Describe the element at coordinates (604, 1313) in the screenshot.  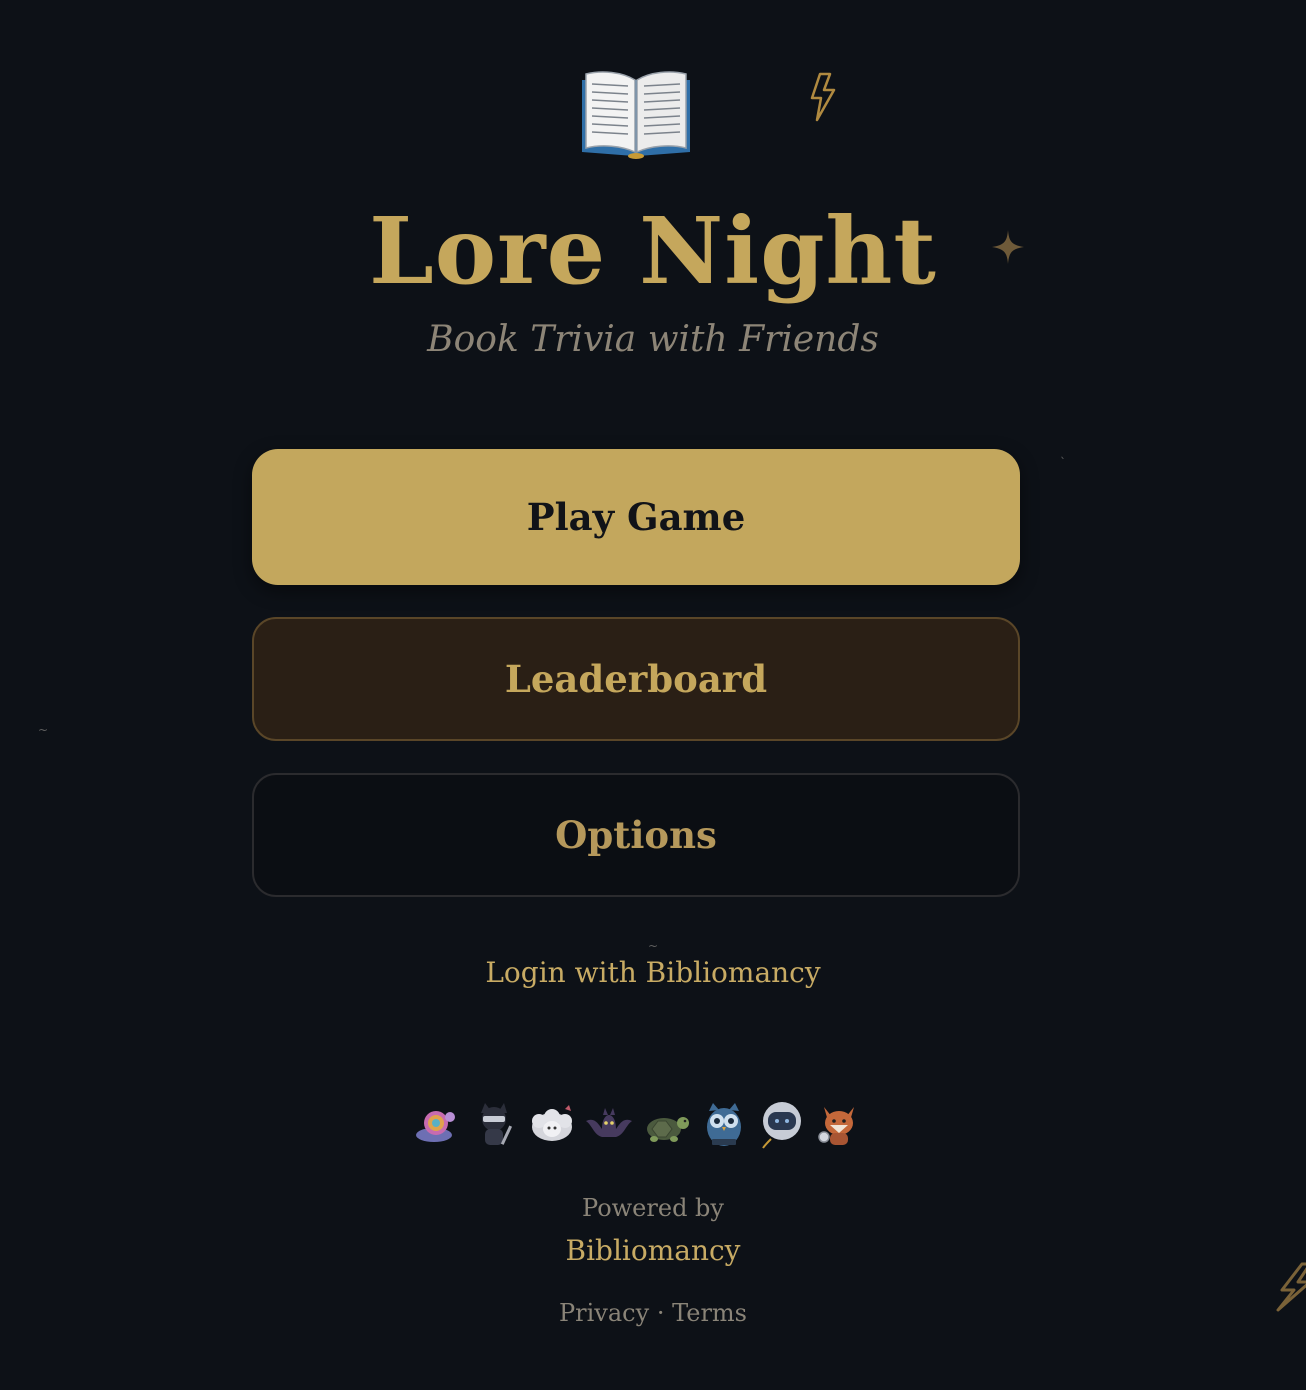
I see `privacy-link: Privacy` at that location.